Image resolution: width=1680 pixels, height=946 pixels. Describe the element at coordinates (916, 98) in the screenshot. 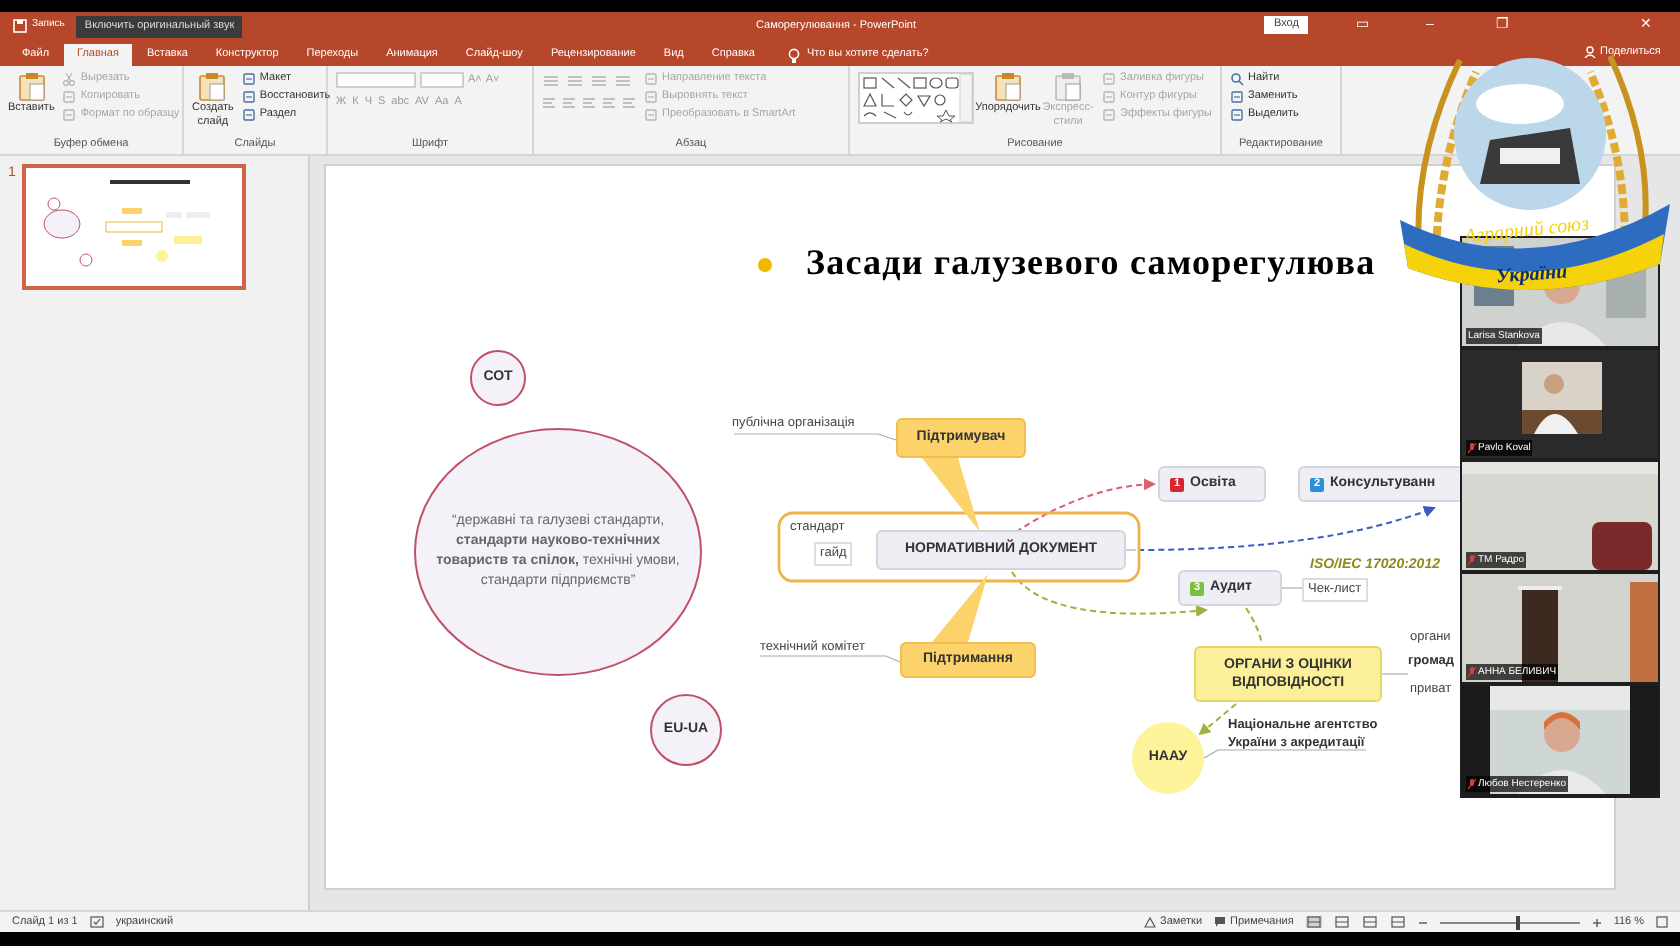

I see `shapes-gallery-icon` at that location.